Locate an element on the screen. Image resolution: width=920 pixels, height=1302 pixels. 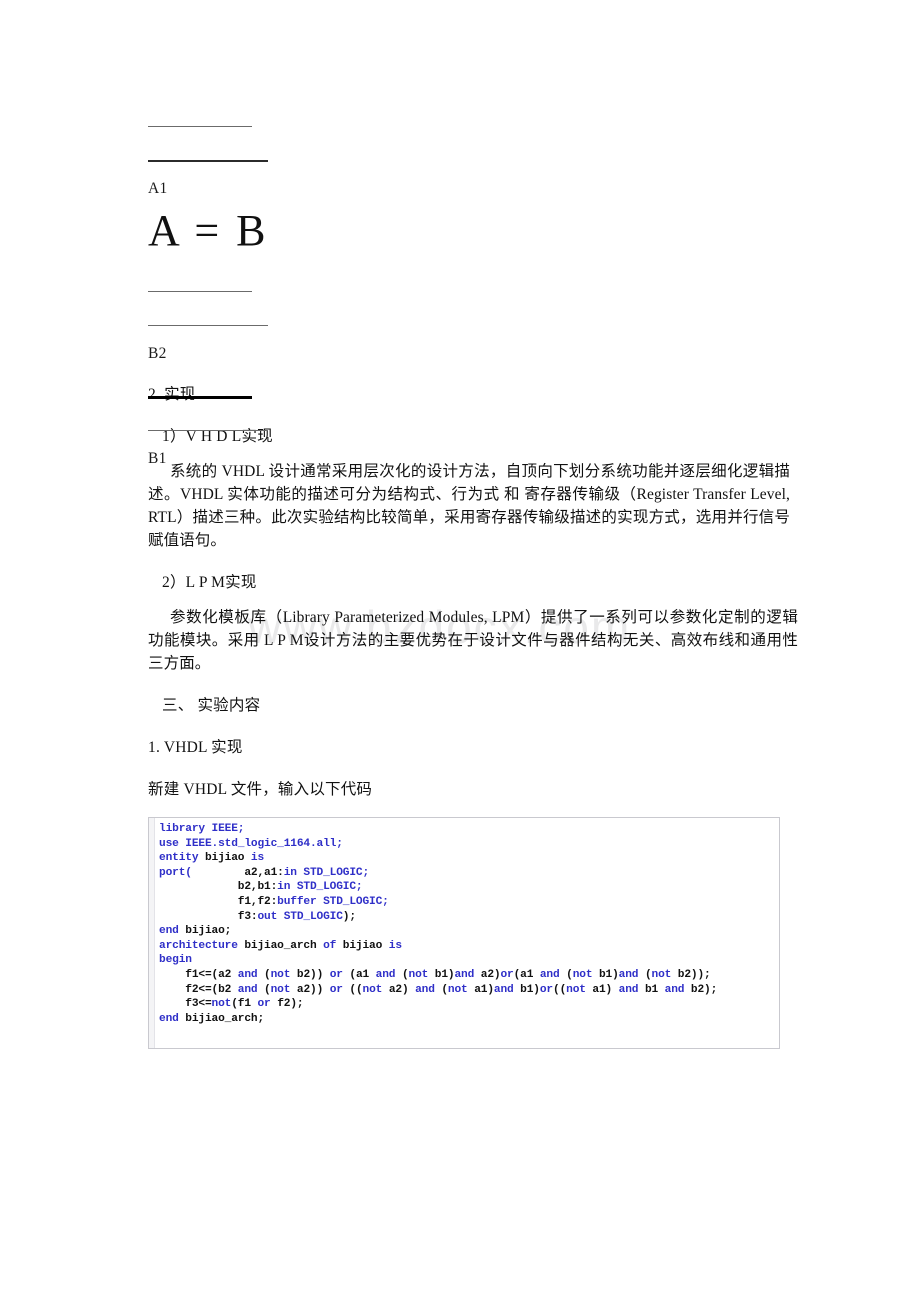
code-token: f2<=(b2 is located at coordinates (198, 989).